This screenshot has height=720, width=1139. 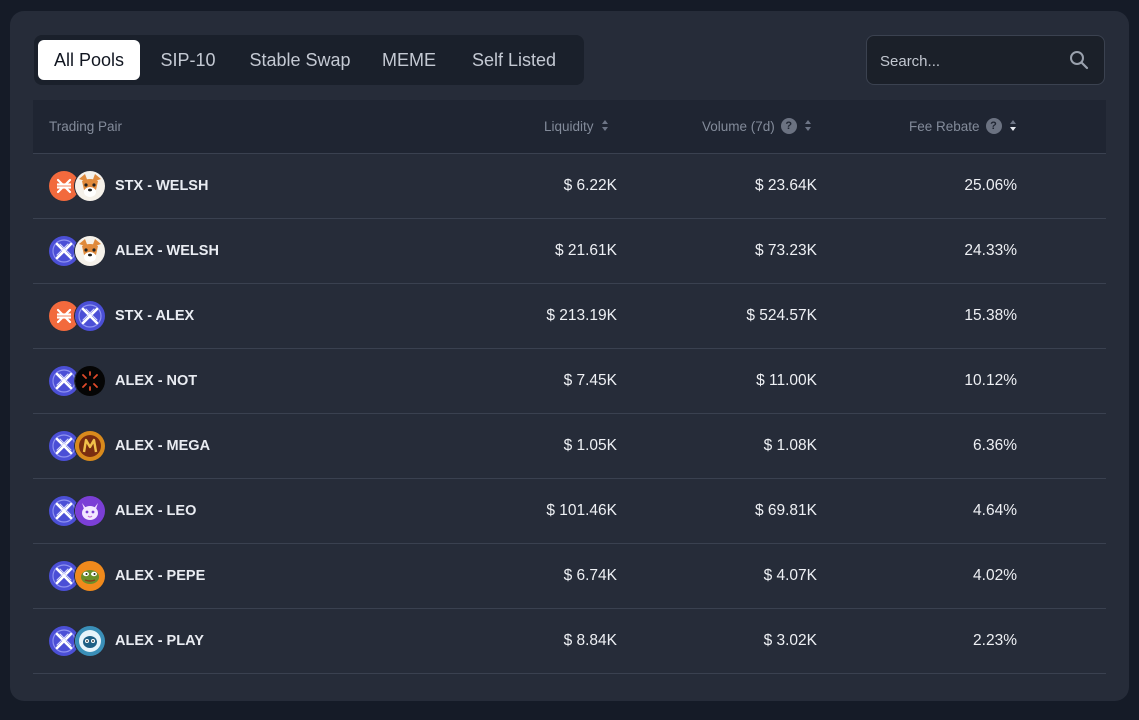 I want to click on liquidity-value: $ 6.22K, so click(x=590, y=185).